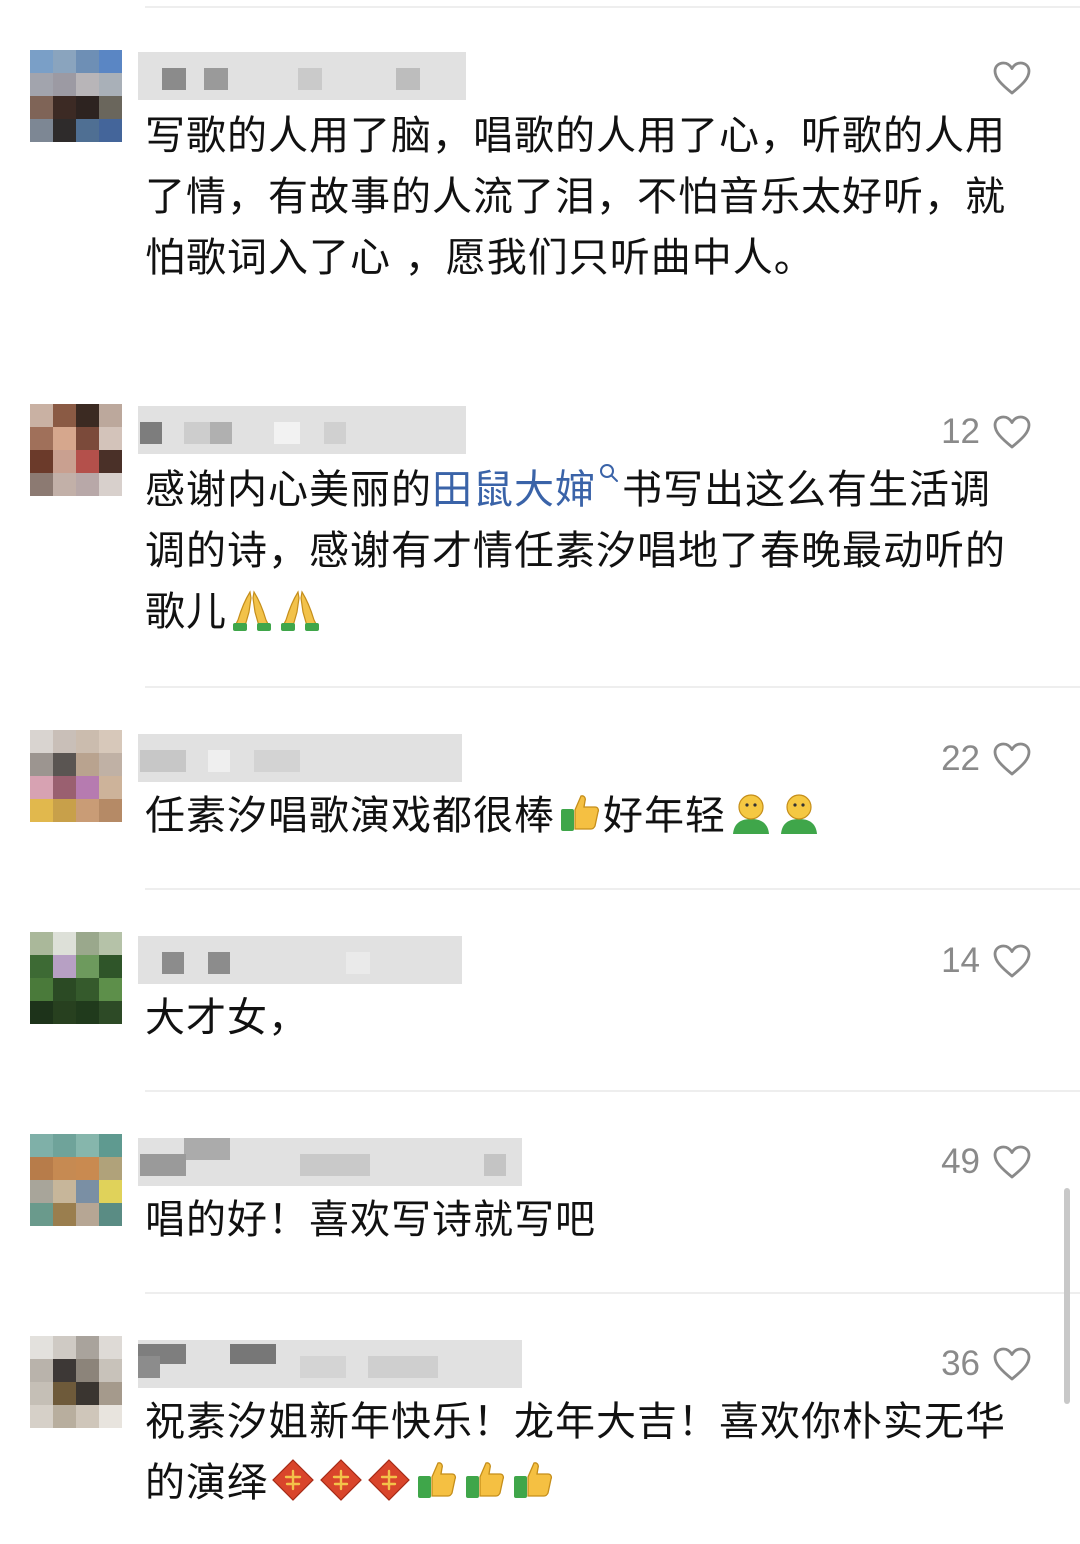 Image resolution: width=1080 pixels, height=1544 pixels. Describe the element at coordinates (986, 432) in the screenshot. I see `like-control: 12` at that location.